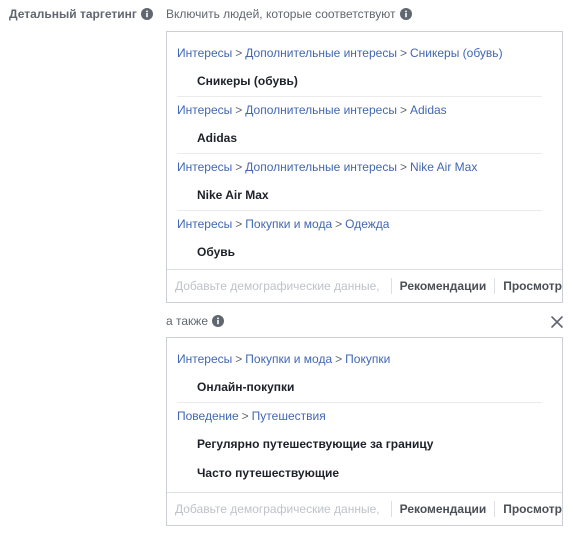  What do you see at coordinates (73, 14) in the screenshot?
I see `detailed-targeting-text: Детальный таргетинг` at bounding box center [73, 14].